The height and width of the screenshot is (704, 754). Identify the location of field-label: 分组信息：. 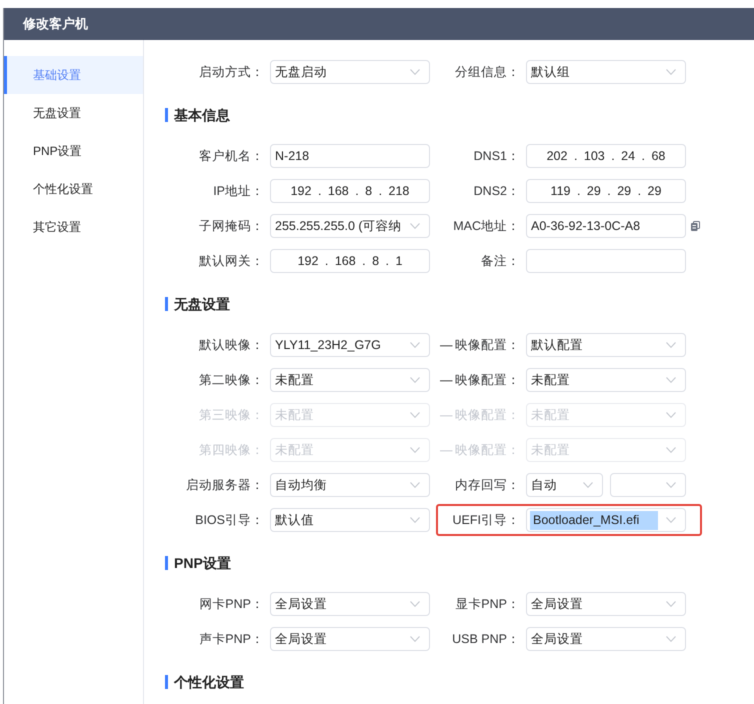
(487, 72).